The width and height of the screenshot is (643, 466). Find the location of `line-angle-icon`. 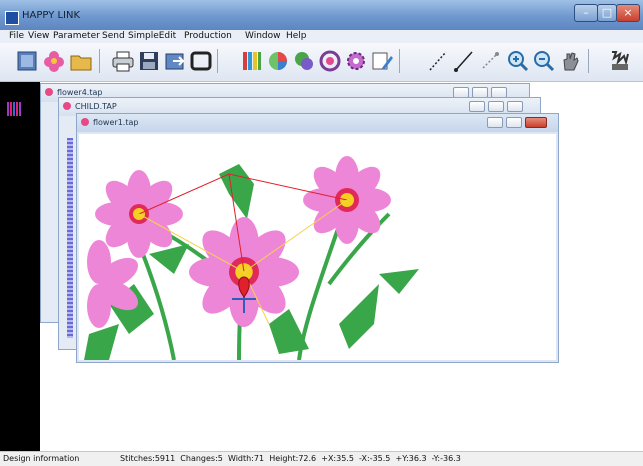

line-angle-icon is located at coordinates (464, 61).